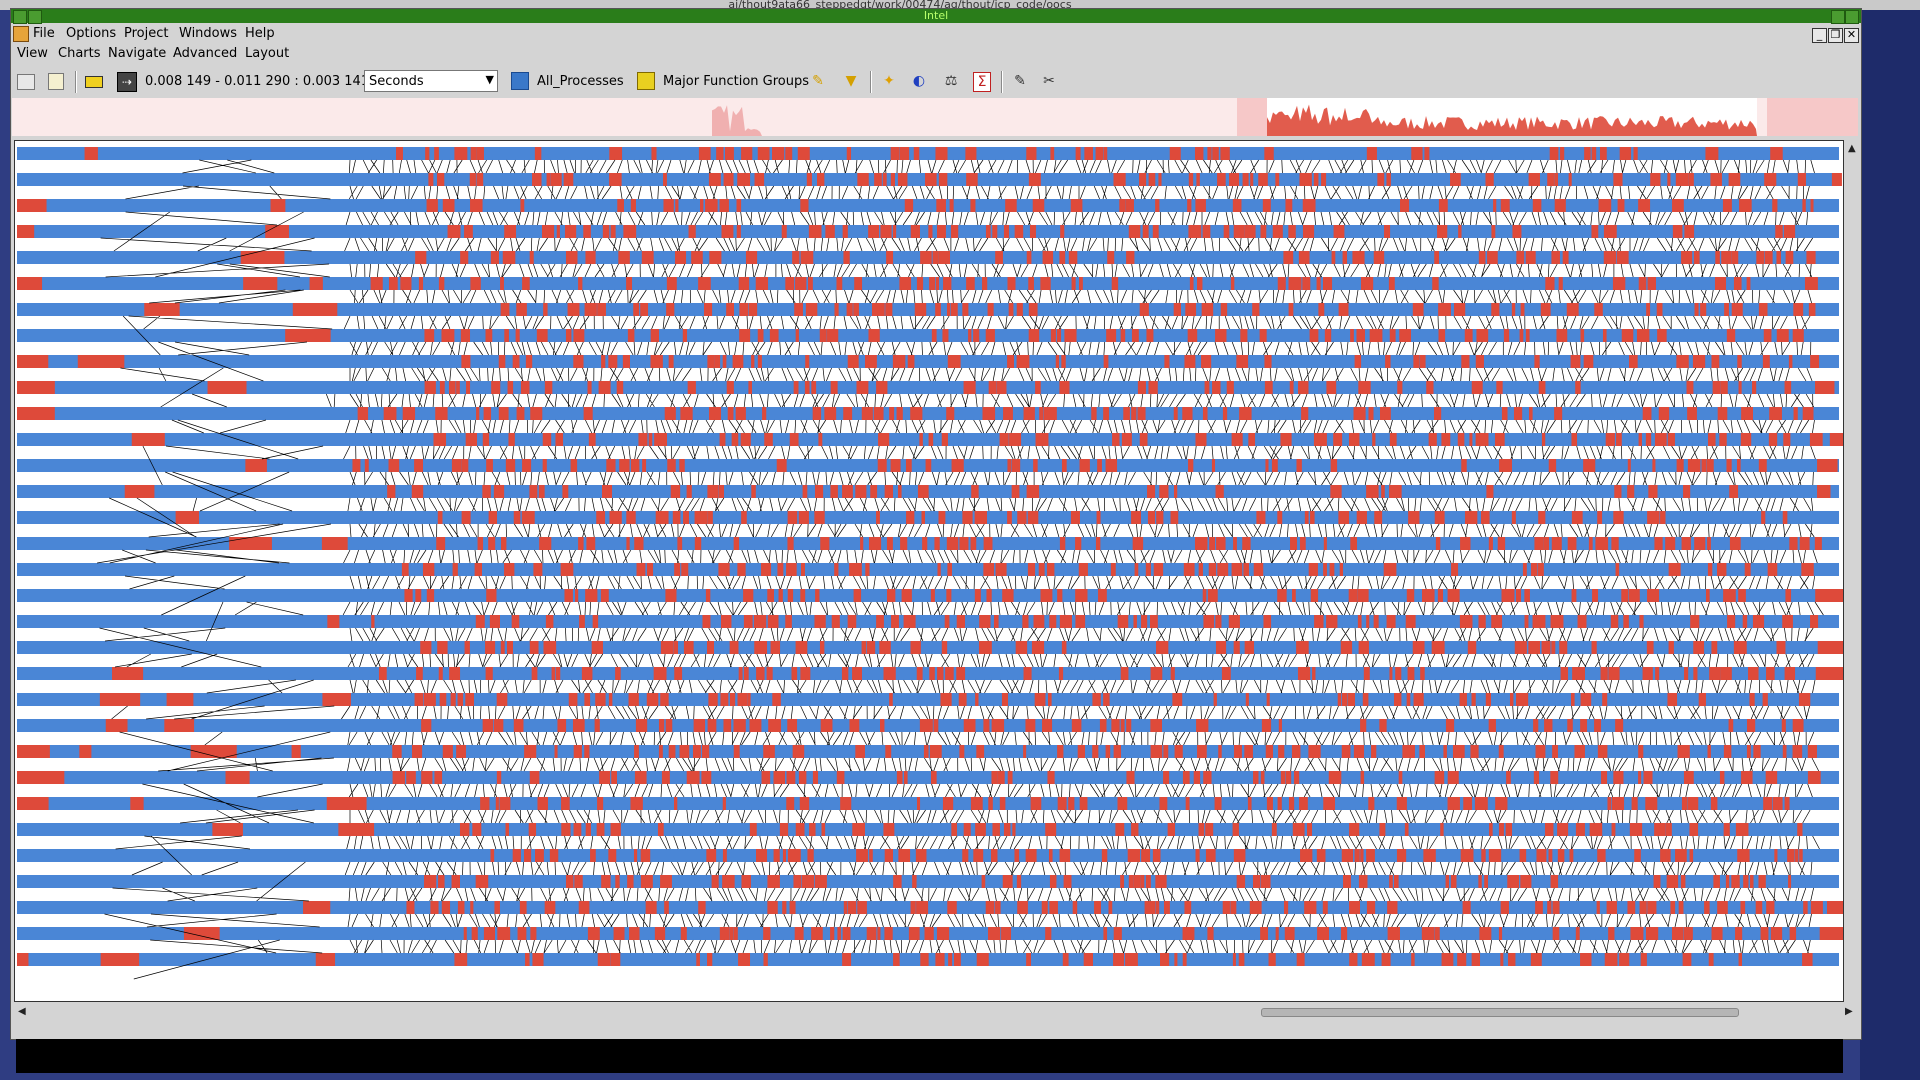 The image size is (1920, 1080). Describe the element at coordinates (1852, 17) in the screenshot. I see `window-maximize-button` at that location.